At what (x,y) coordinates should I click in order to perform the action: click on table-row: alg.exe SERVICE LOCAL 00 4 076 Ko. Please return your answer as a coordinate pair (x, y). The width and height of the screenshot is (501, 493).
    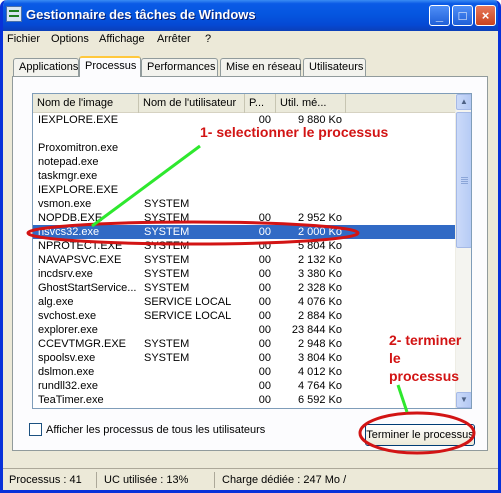
    Looking at the image, I should click on (245, 302).